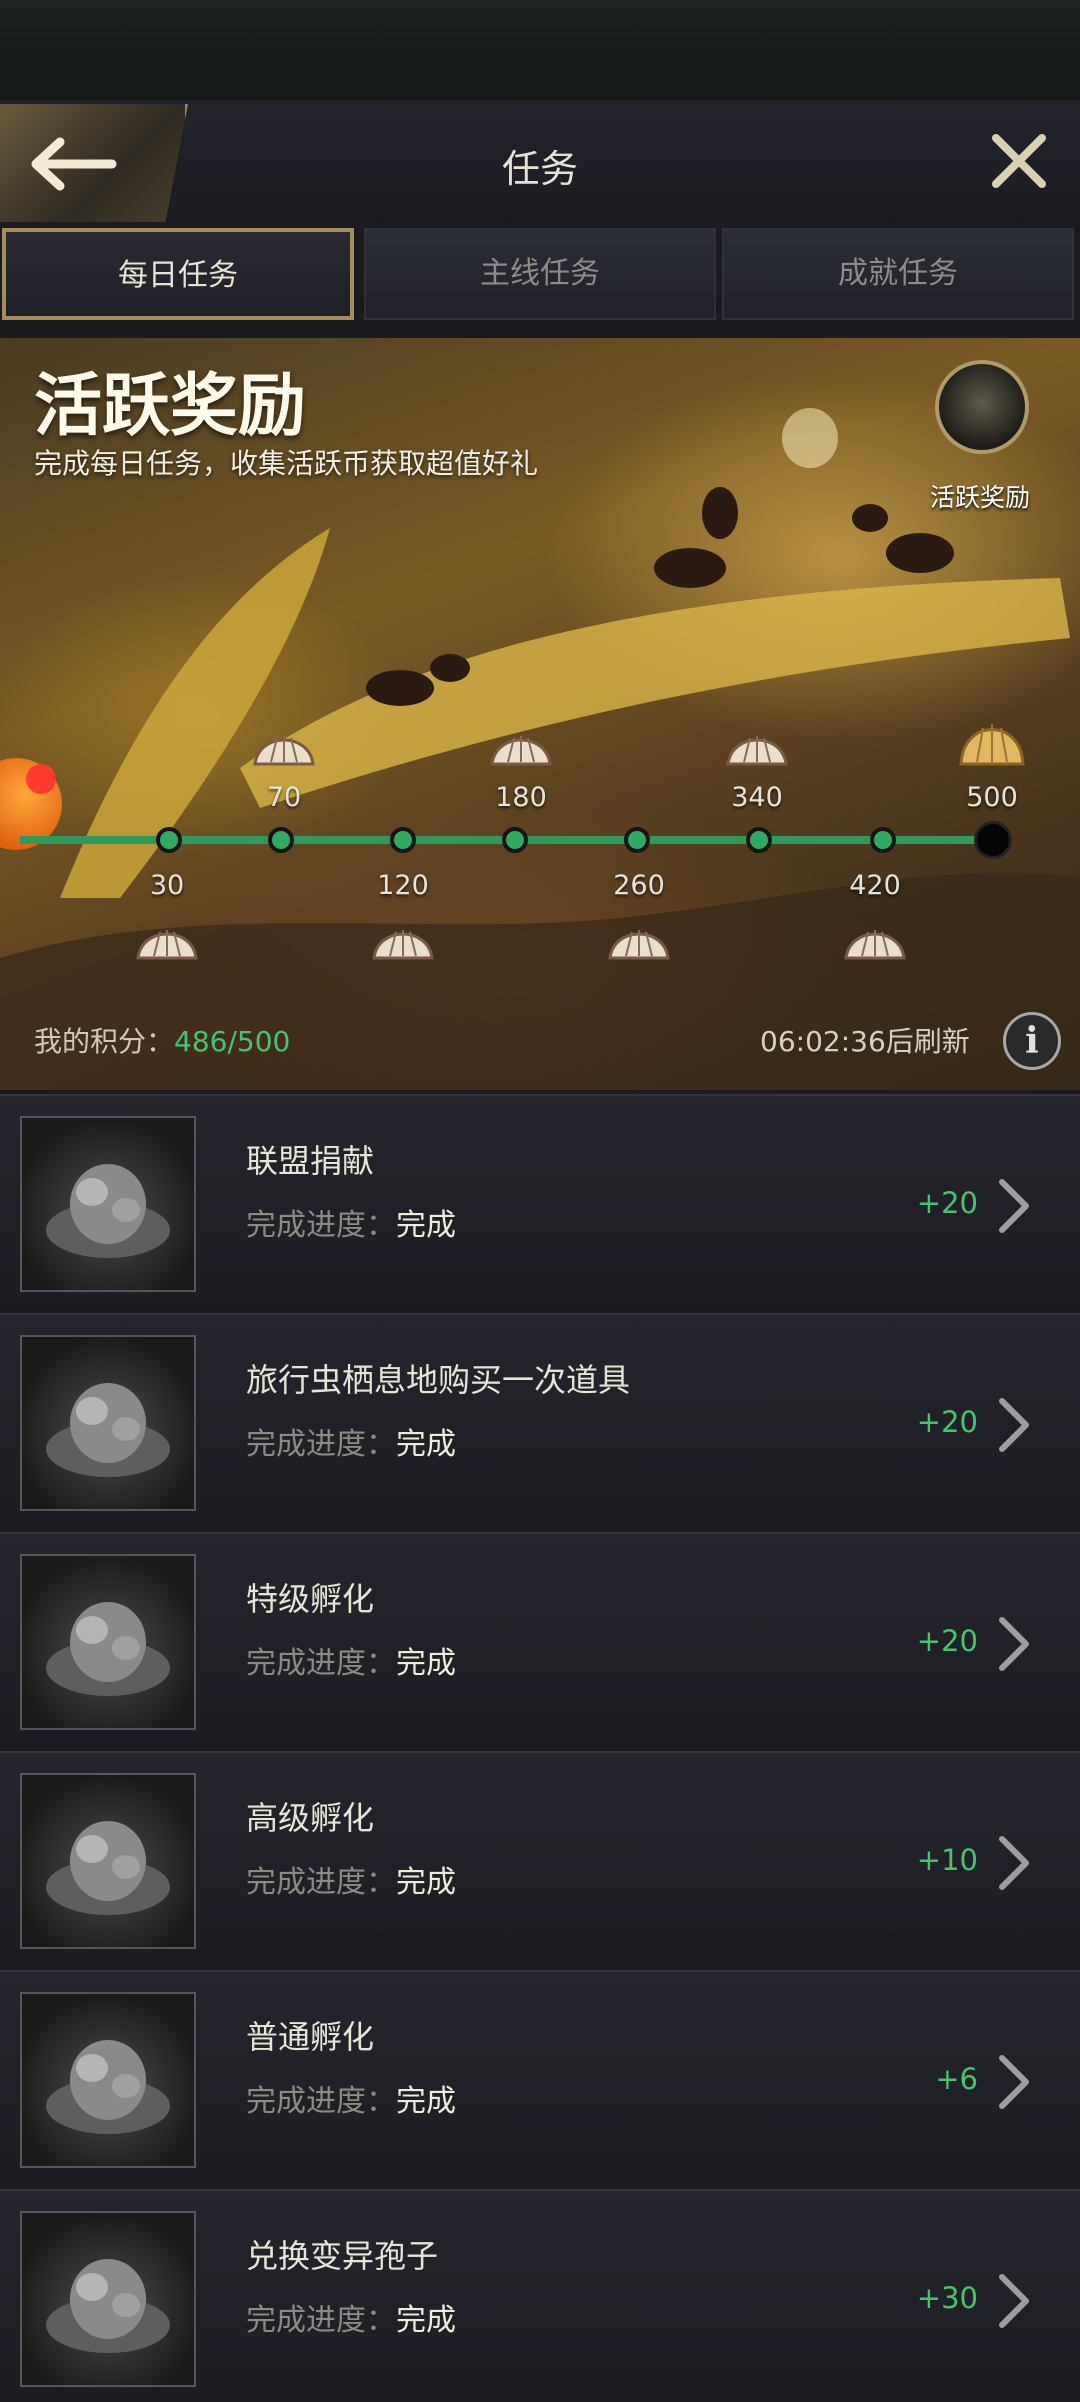 This screenshot has height=2402, width=1080. I want to click on milestone-label: 420, so click(875, 885).